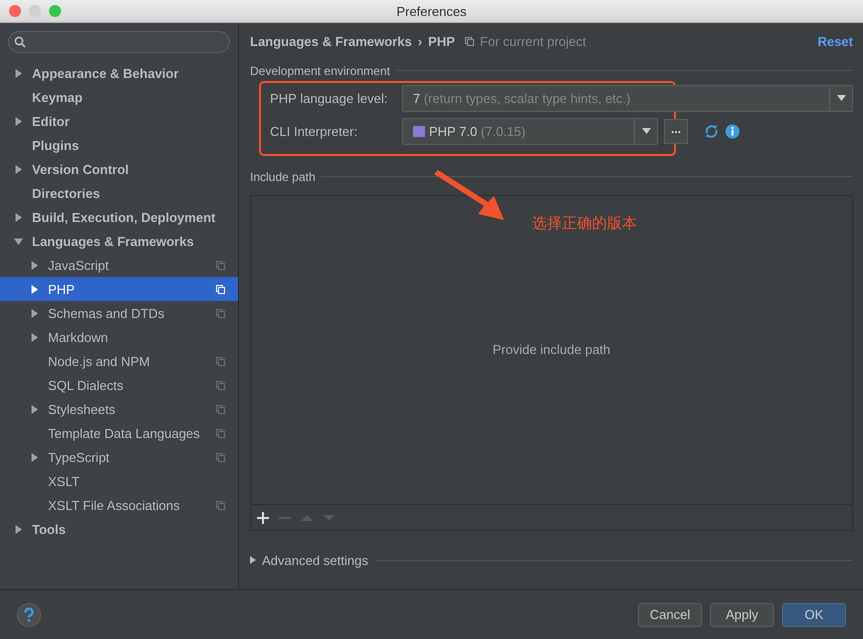 The width and height of the screenshot is (863, 639). What do you see at coordinates (419, 131) in the screenshot?
I see `php-icon` at bounding box center [419, 131].